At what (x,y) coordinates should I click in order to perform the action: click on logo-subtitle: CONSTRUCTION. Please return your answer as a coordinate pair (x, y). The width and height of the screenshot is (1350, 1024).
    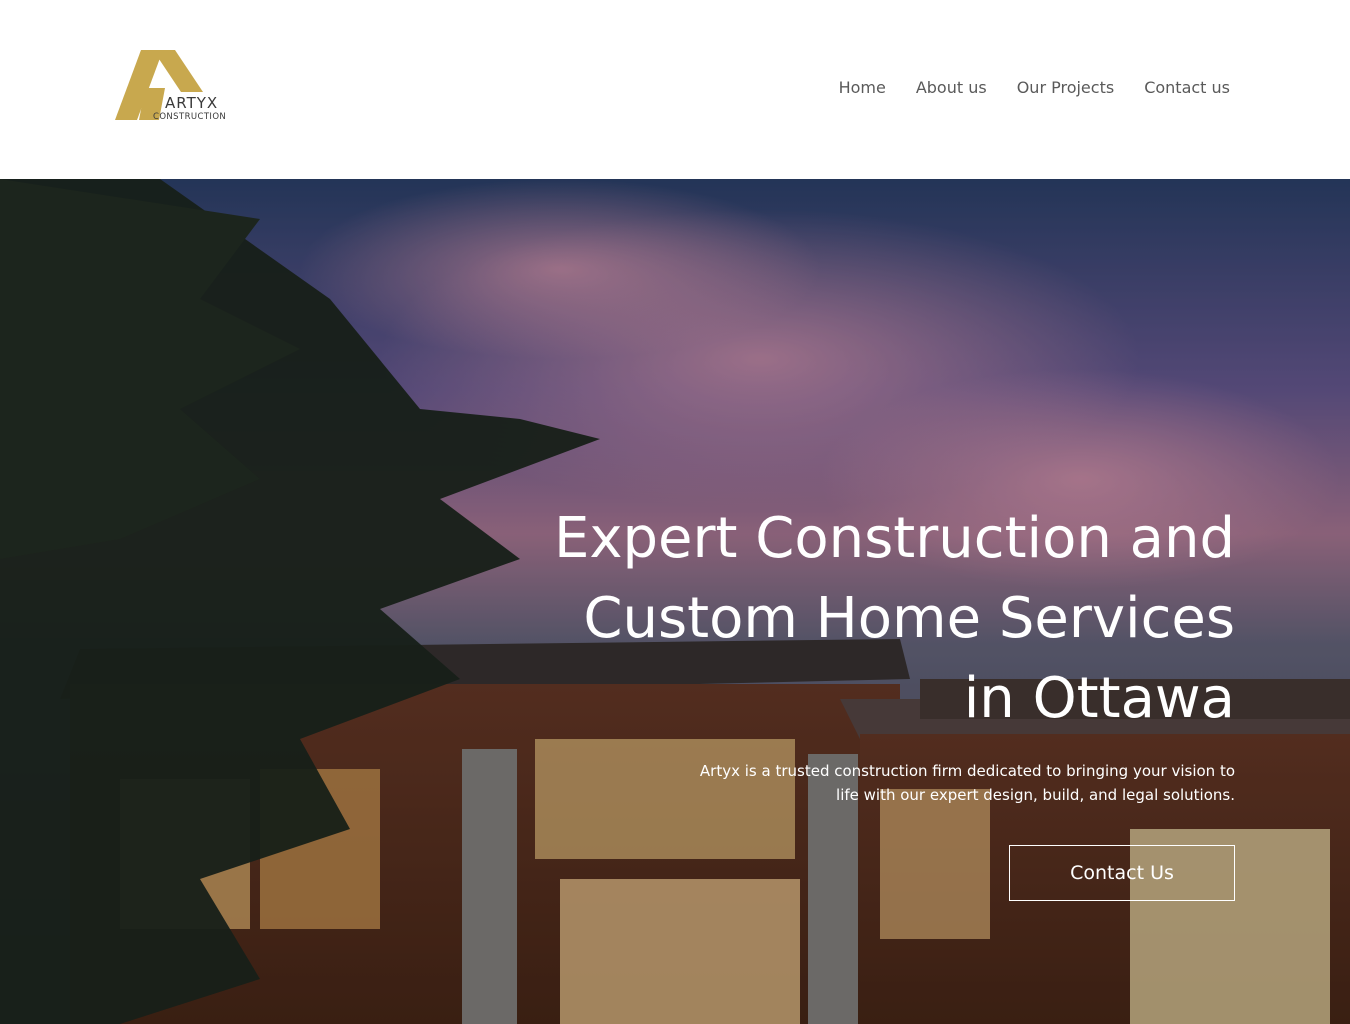
    Looking at the image, I should click on (190, 117).